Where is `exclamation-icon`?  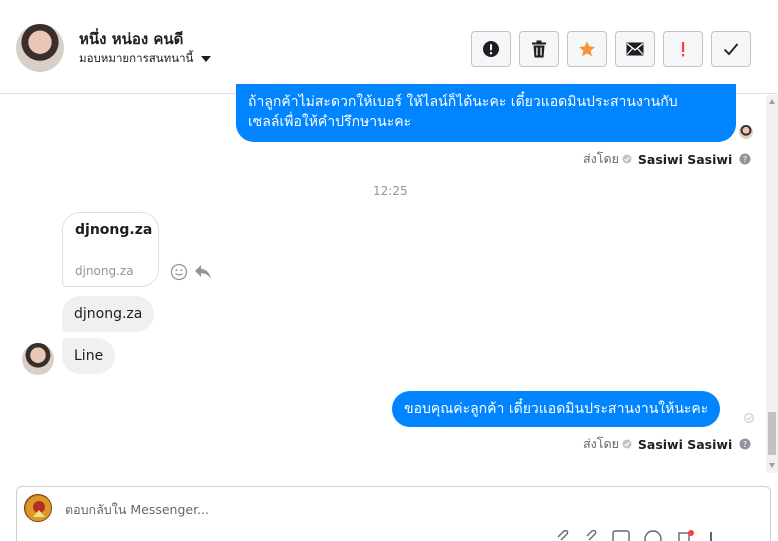
exclamation-icon is located at coordinates (683, 49).